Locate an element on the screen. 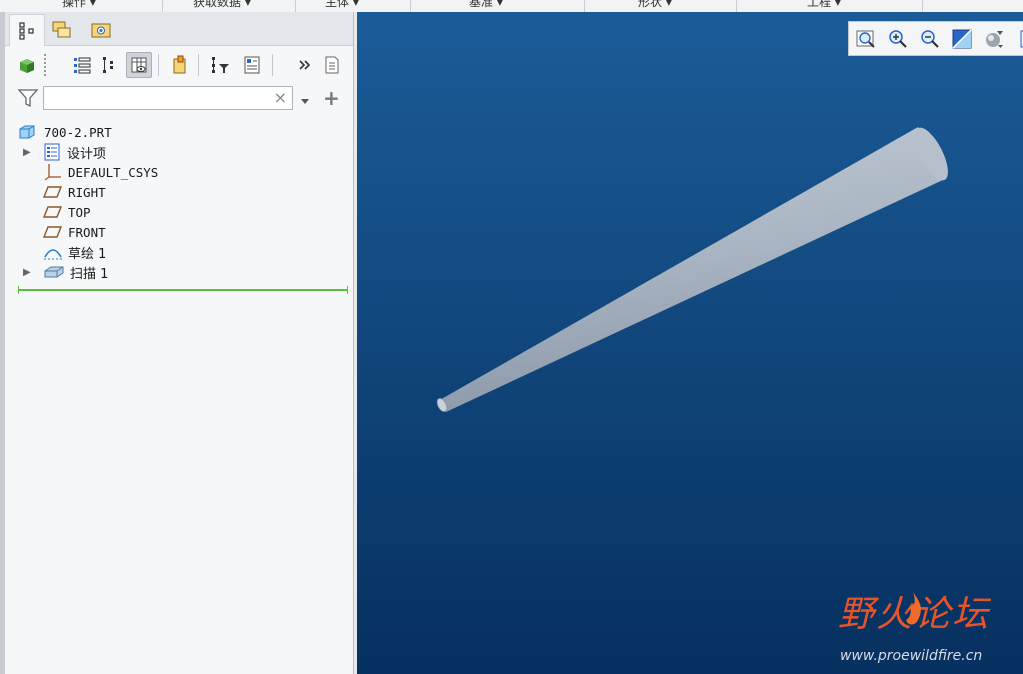  model-tree-toolbar is located at coordinates (179, 65).